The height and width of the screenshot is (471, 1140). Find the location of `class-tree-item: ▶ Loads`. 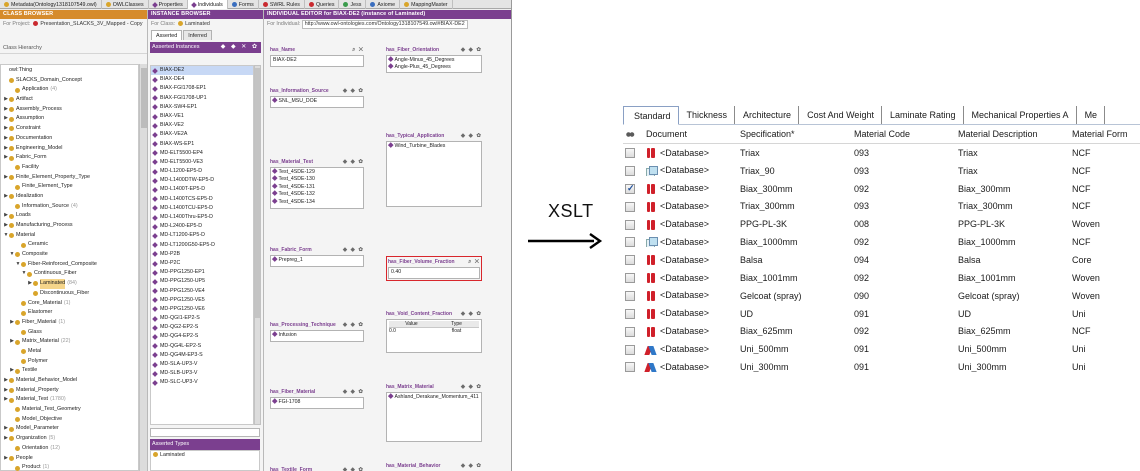

class-tree-item: ▶ Loads is located at coordinates (69, 216).